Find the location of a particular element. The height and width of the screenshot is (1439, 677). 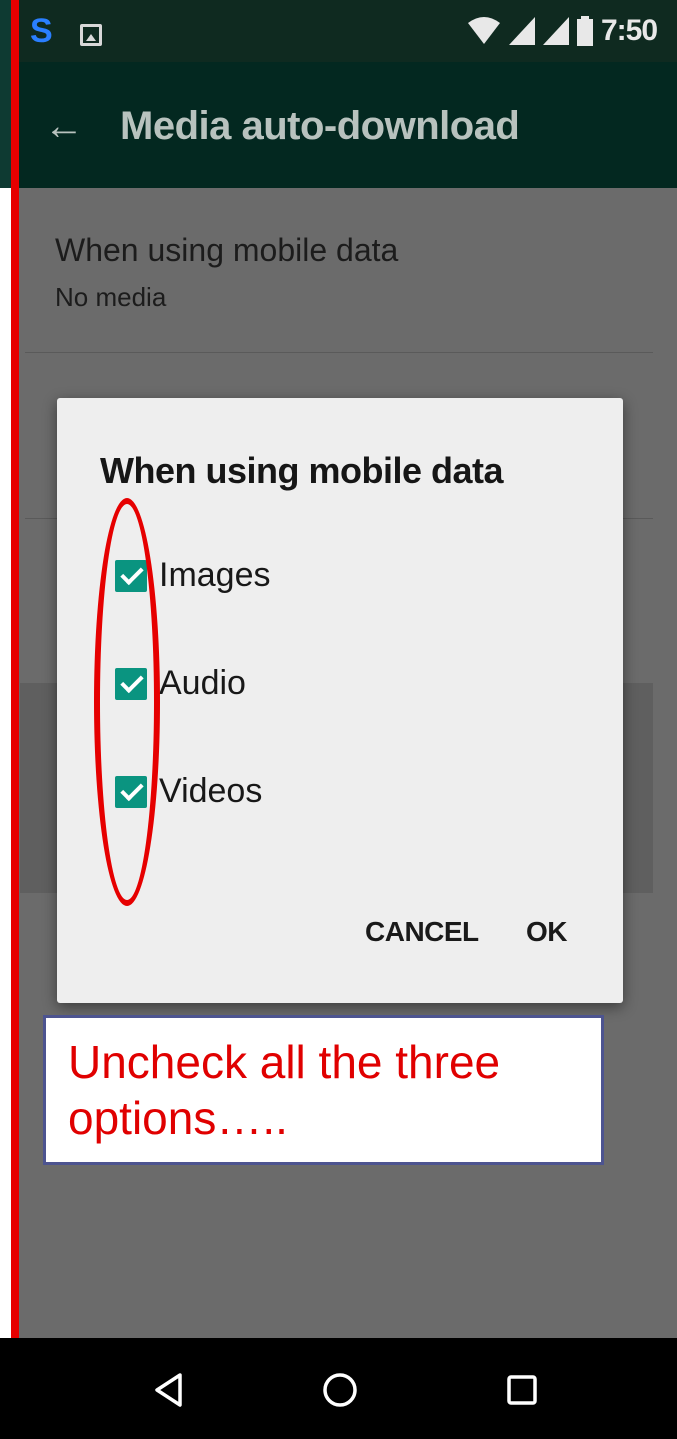

dialog-title: When using mobile data is located at coordinates (302, 470).